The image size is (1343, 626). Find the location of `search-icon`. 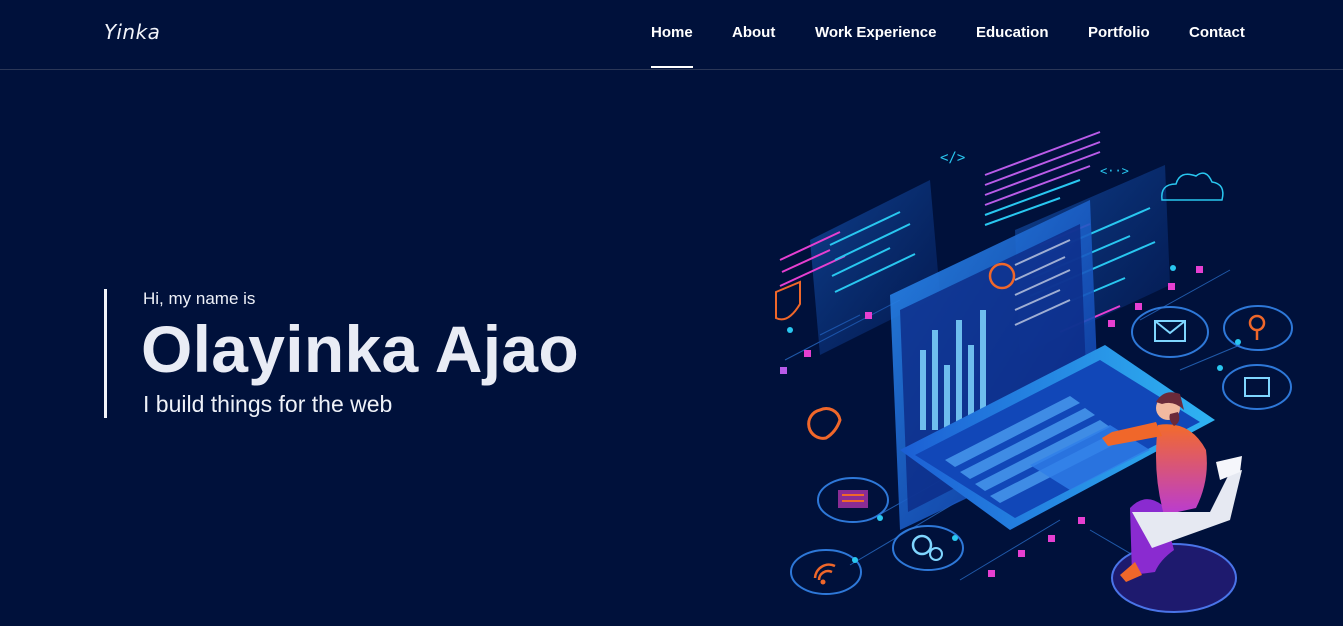

search-icon is located at coordinates (1258, 328).